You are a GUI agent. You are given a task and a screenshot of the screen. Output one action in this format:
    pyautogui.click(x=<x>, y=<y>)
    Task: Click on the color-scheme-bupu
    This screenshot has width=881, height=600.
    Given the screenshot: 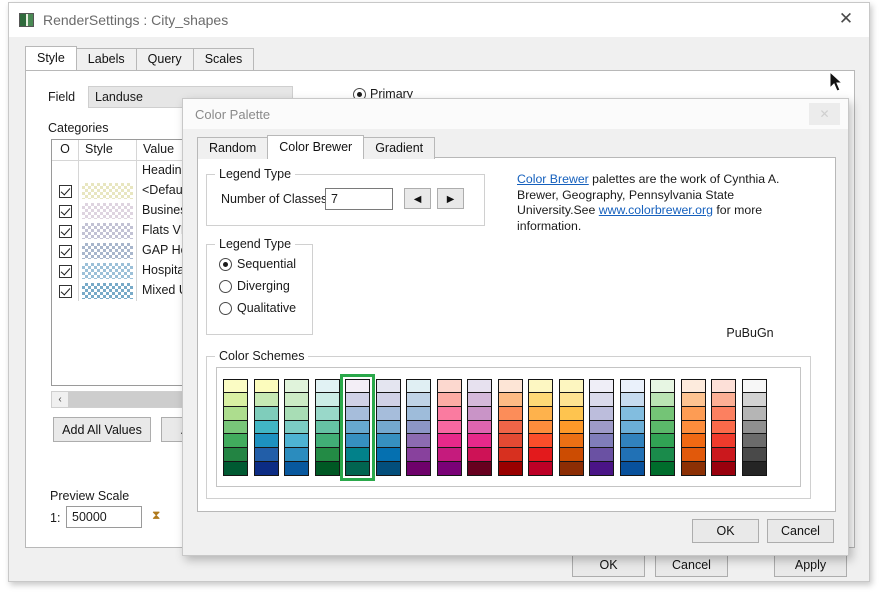 What is the action you would take?
    pyautogui.click(x=418, y=427)
    